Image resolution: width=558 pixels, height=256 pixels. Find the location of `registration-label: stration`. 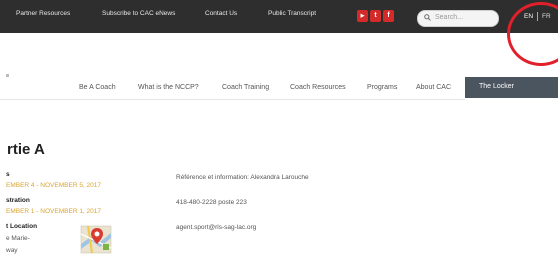

registration-label: stration is located at coordinates (18, 200).